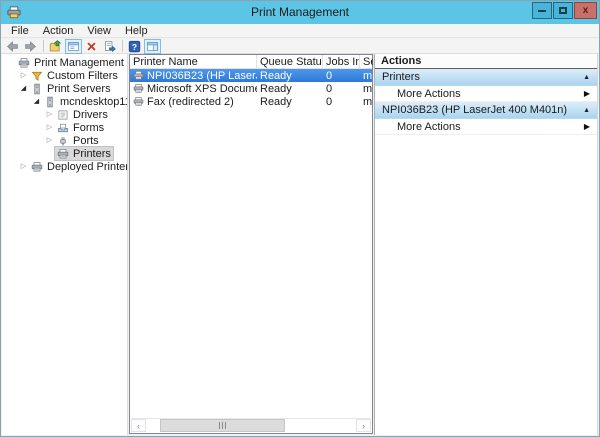 The width and height of the screenshot is (600, 437). I want to click on action-section-header: Printers ▲, so click(486, 77).